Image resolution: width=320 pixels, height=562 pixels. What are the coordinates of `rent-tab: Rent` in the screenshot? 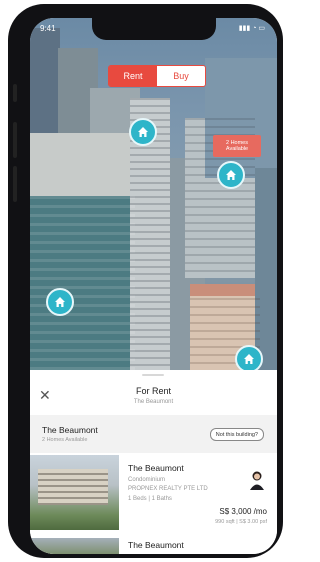 It's located at (133, 76).